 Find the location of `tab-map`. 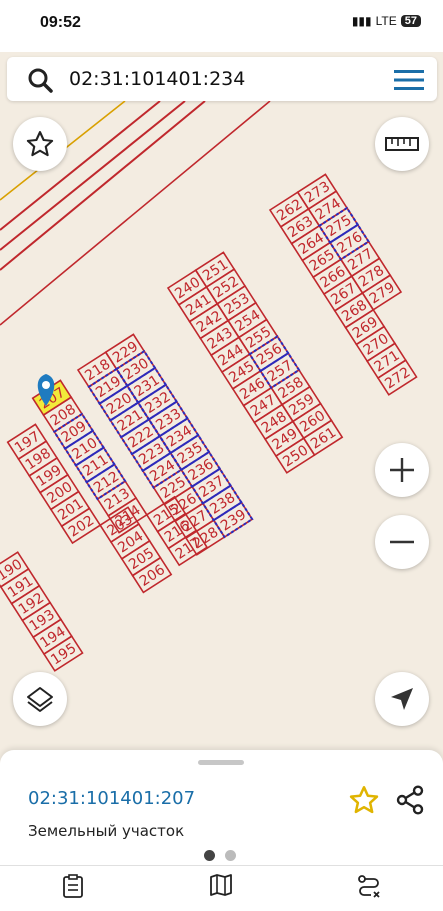

tab-map is located at coordinates (221, 889).